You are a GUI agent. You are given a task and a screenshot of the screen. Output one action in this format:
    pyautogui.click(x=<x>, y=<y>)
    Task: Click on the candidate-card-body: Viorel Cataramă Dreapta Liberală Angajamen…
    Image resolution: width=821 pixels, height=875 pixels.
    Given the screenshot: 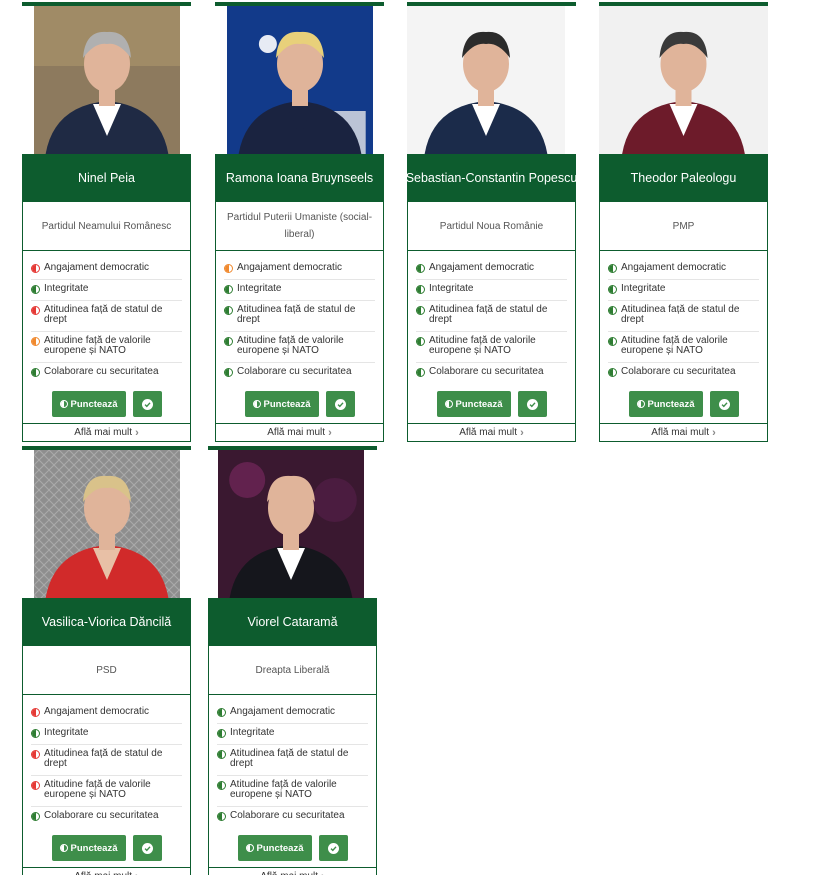 What is the action you would take?
    pyautogui.click(x=292, y=736)
    